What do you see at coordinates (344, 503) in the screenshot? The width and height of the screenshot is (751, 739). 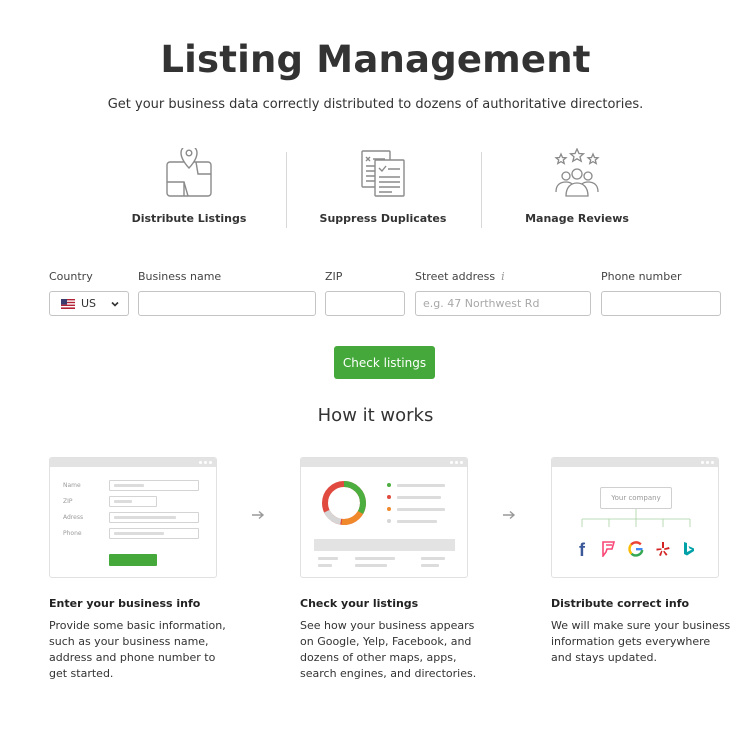 I see `donut-chart-icon` at bounding box center [344, 503].